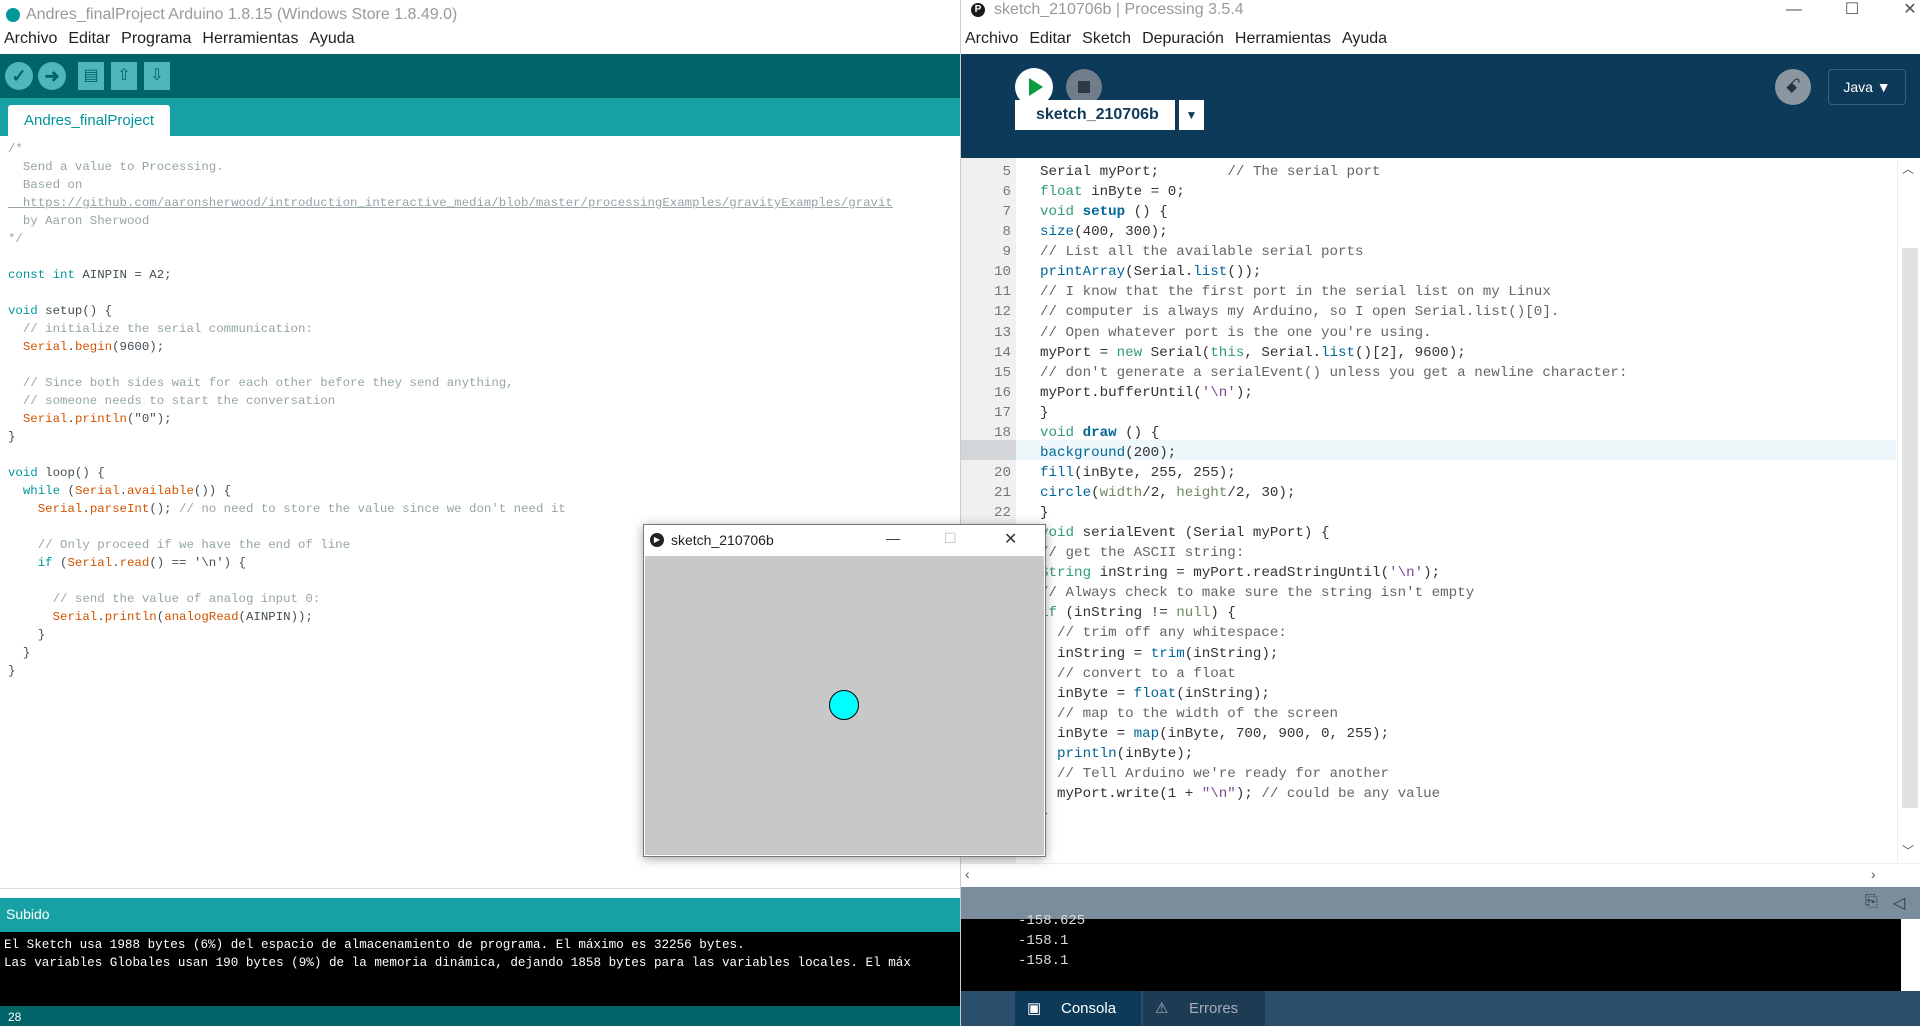 The width and height of the screenshot is (1920, 1026). I want to click on vertical-scrollbar: ︿ ﹀, so click(1908, 510).